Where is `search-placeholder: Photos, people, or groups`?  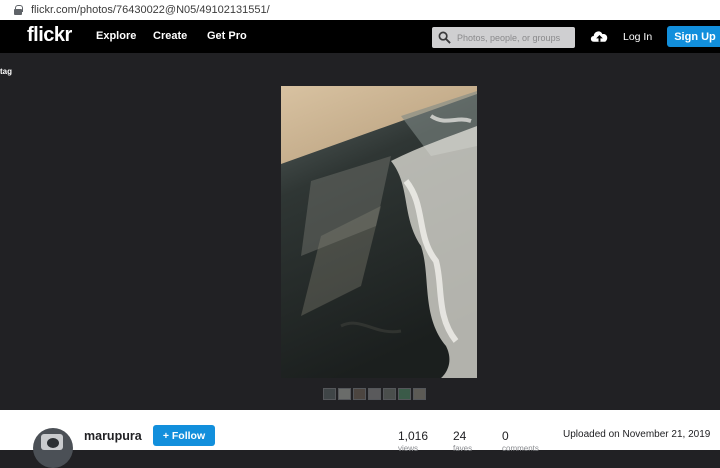
search-placeholder: Photos, people, or groups is located at coordinates (509, 37).